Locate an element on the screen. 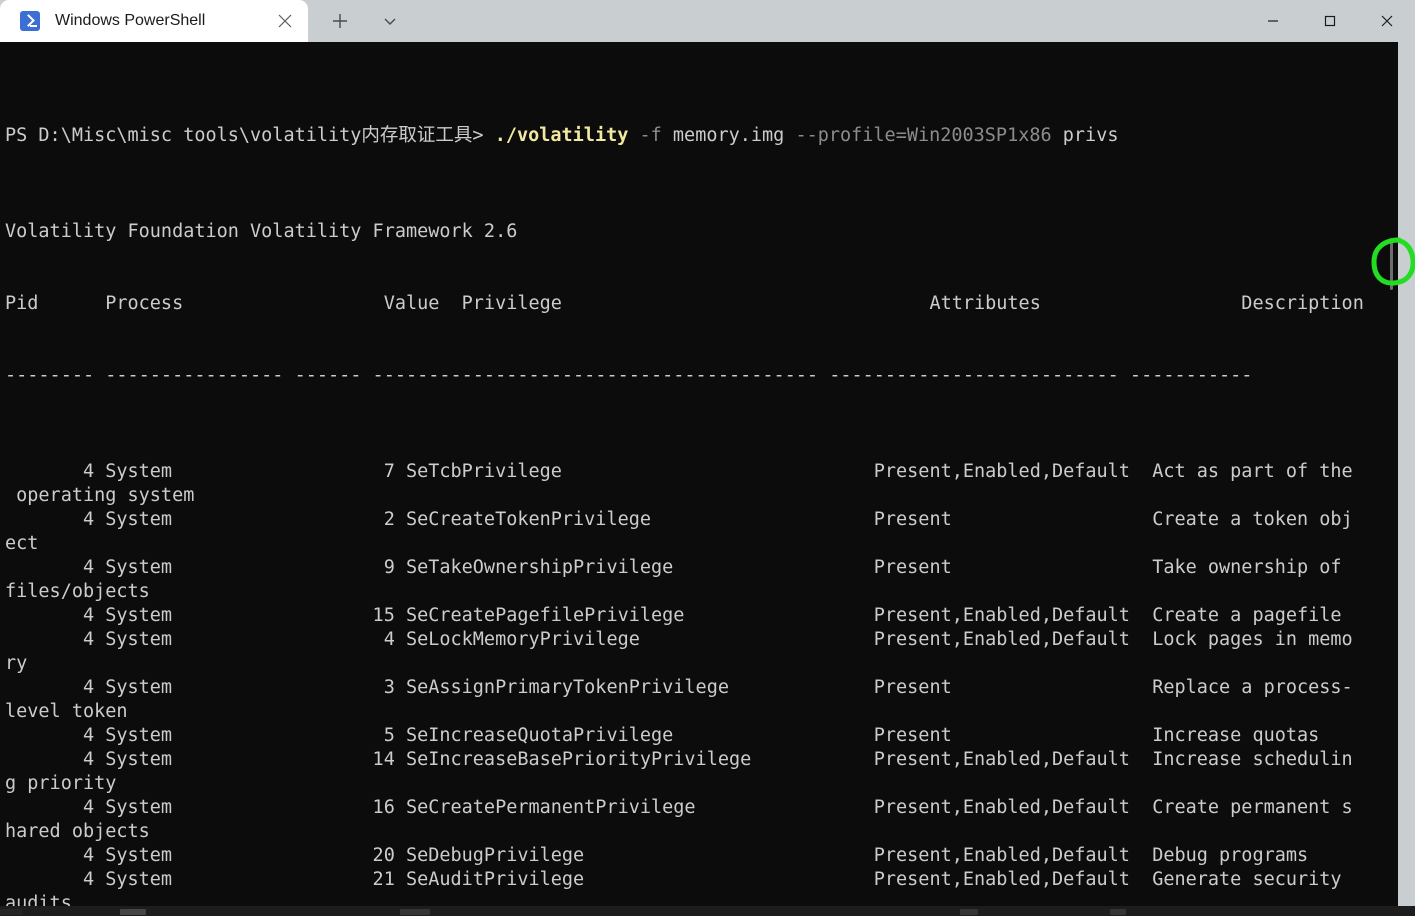  tab-windows-powershell: Windows PowerShell is located at coordinates (154, 21).